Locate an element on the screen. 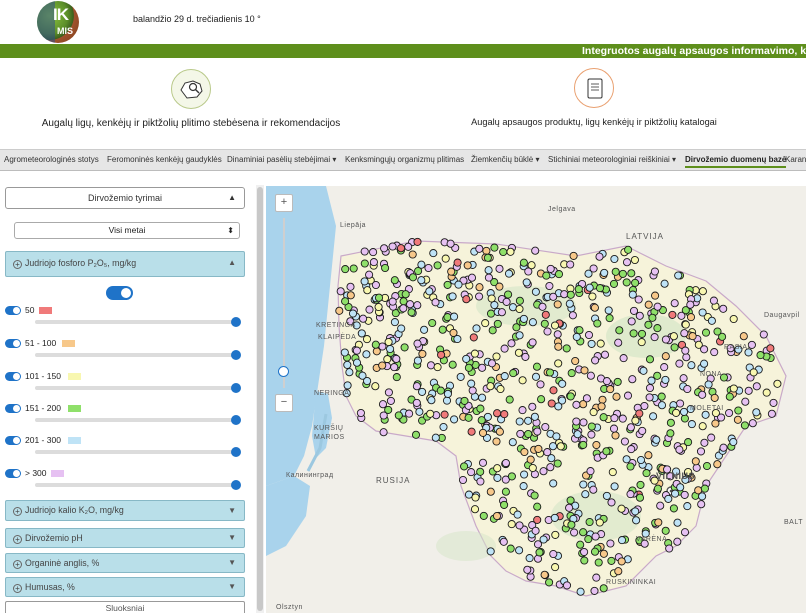  accordion-phosphorus: + Judriojo fosforo P₂O₅, mg/kg ▲ is located at coordinates (125, 264).